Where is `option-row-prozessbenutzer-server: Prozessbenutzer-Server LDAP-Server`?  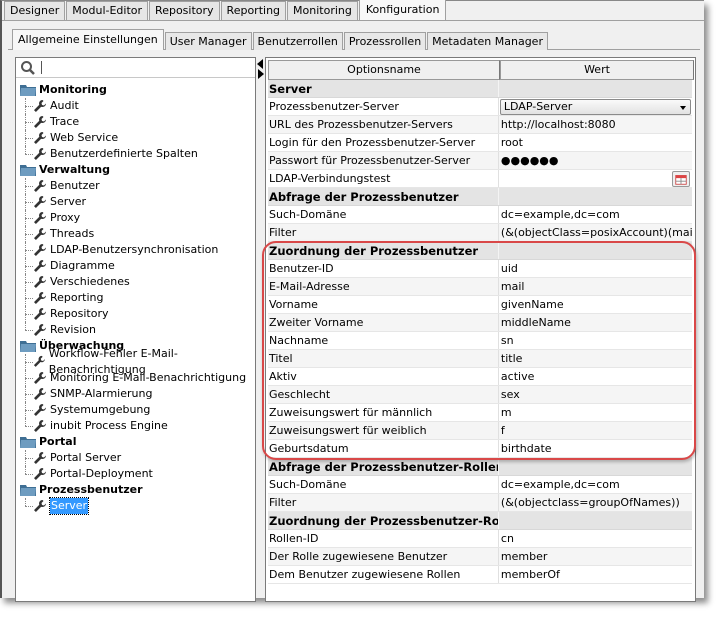
option-row-prozessbenutzer-server: Prozessbenutzer-Server LDAP-Server is located at coordinates (480, 107).